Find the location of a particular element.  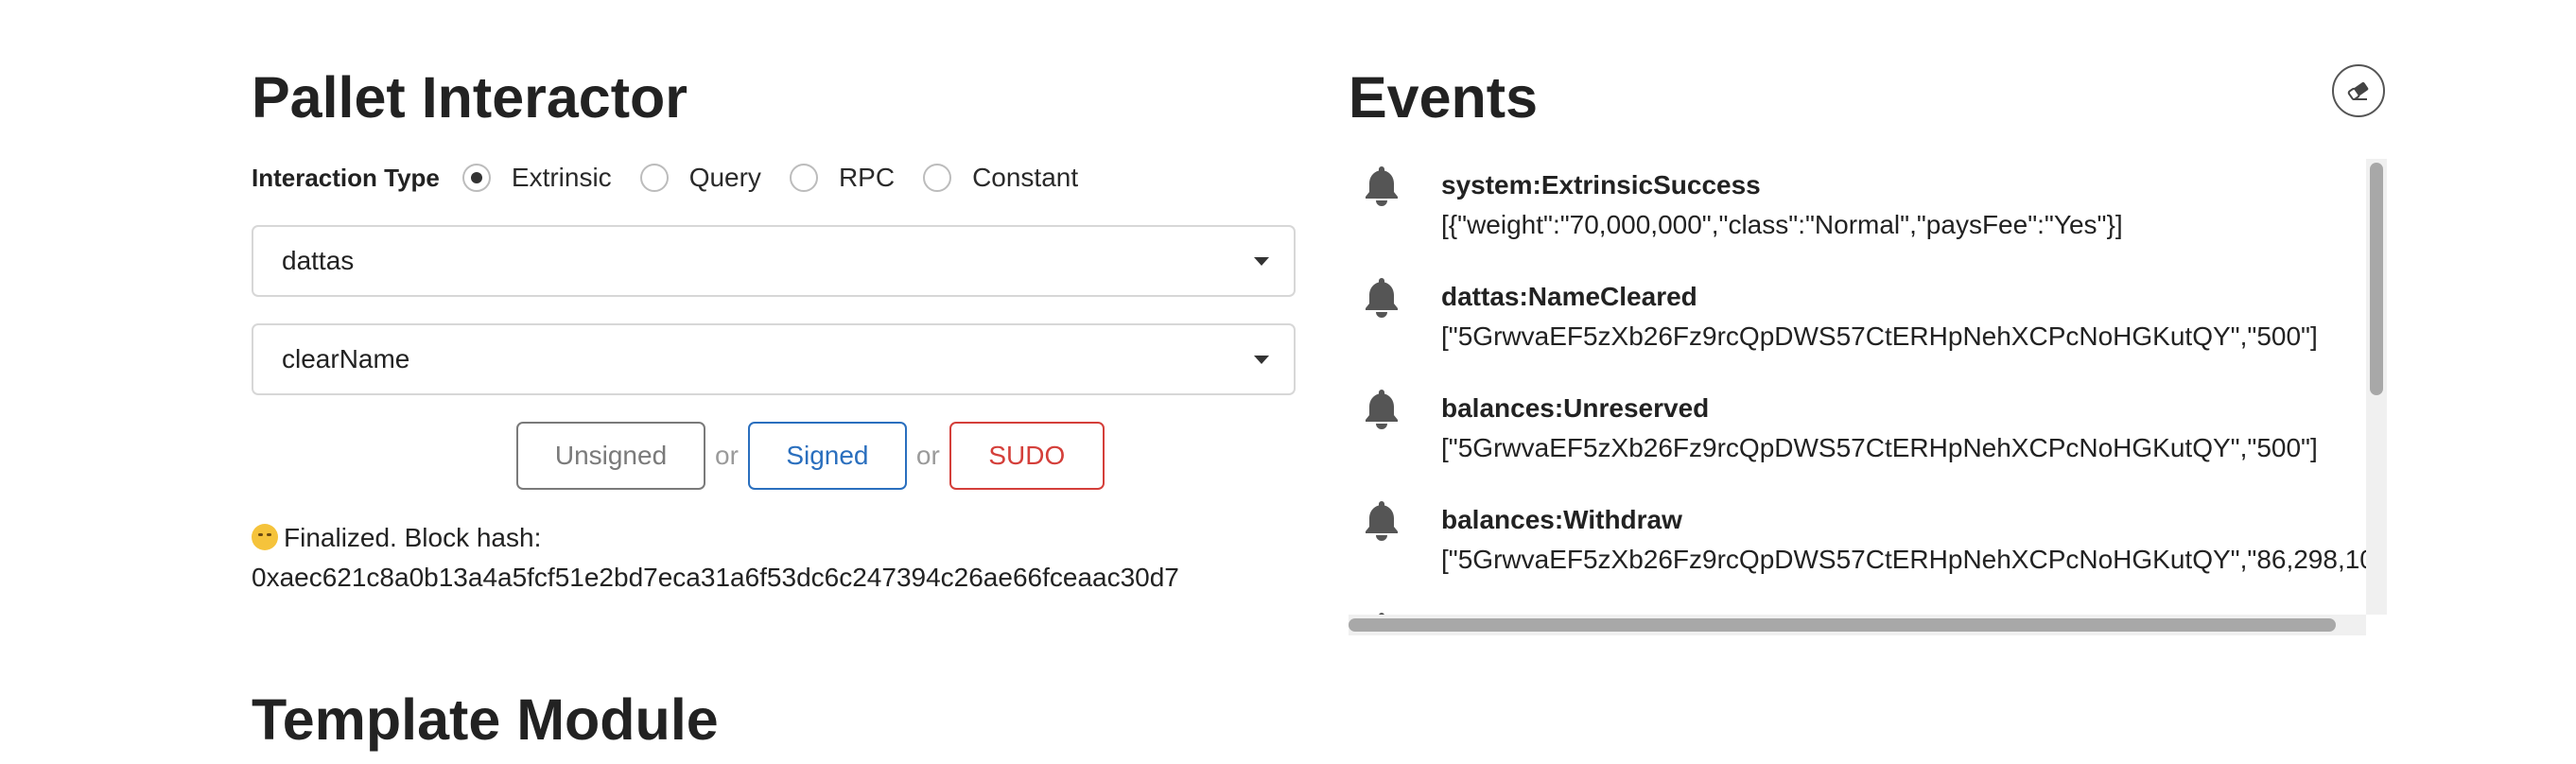

pallet-select-value: dattas is located at coordinates (318, 260).